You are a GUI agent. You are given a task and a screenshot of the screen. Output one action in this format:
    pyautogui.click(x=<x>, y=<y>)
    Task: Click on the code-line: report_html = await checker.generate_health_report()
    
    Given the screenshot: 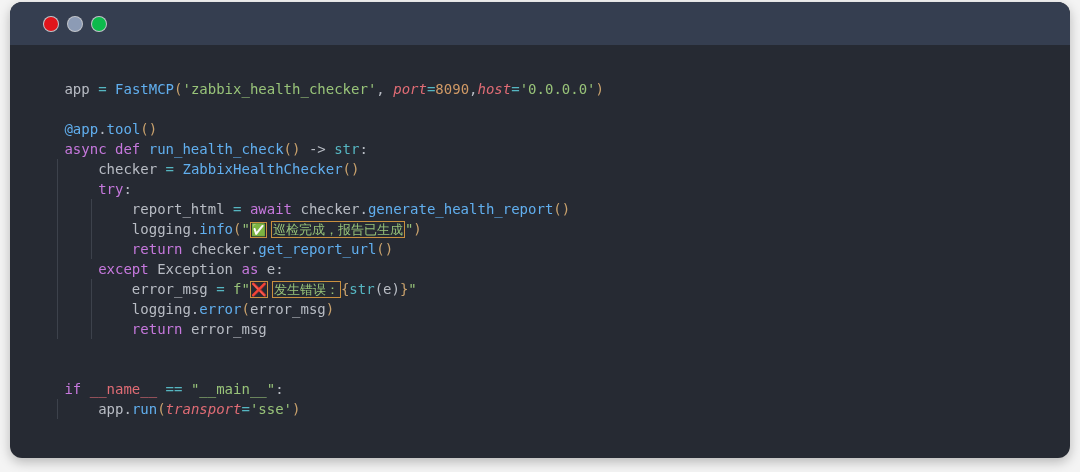 What is the action you would take?
    pyautogui.click(x=563, y=209)
    